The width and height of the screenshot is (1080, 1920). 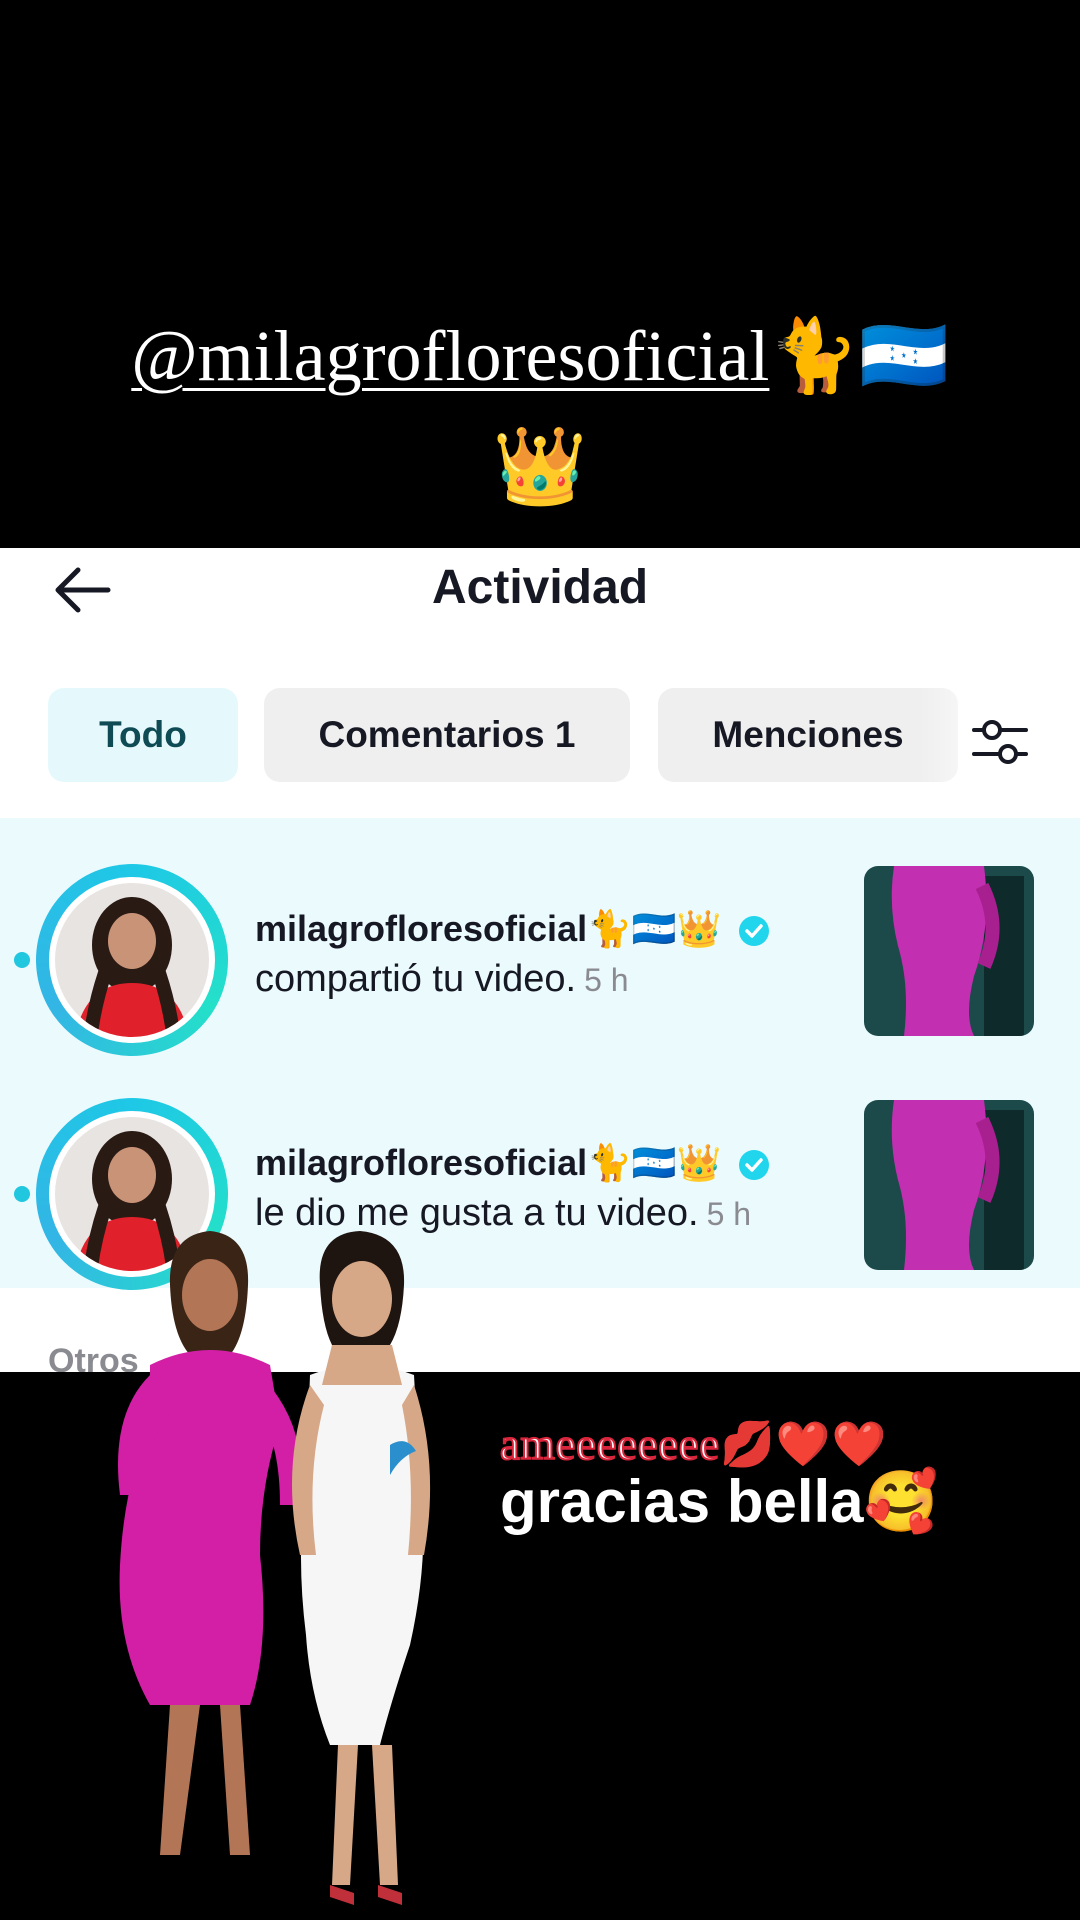 I want to click on chip-todo: Todo, so click(x=143, y=735).